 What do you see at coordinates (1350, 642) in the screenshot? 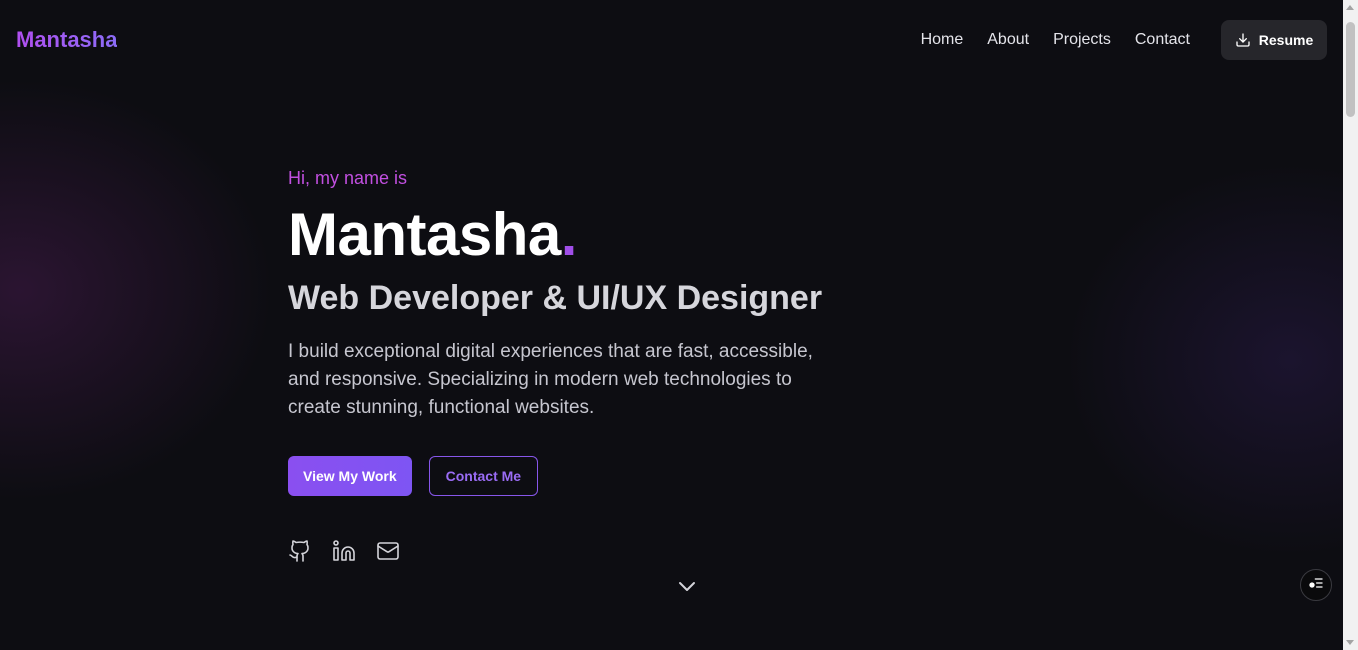
I see `scroll-down-arrow-icon` at bounding box center [1350, 642].